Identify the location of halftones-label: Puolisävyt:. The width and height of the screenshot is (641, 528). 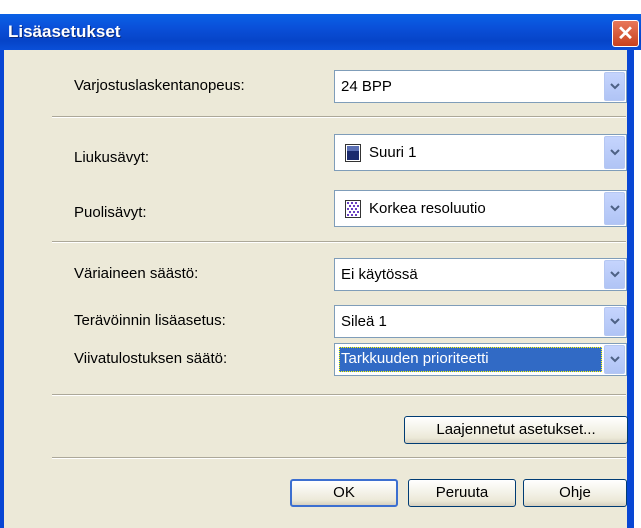
(110, 212).